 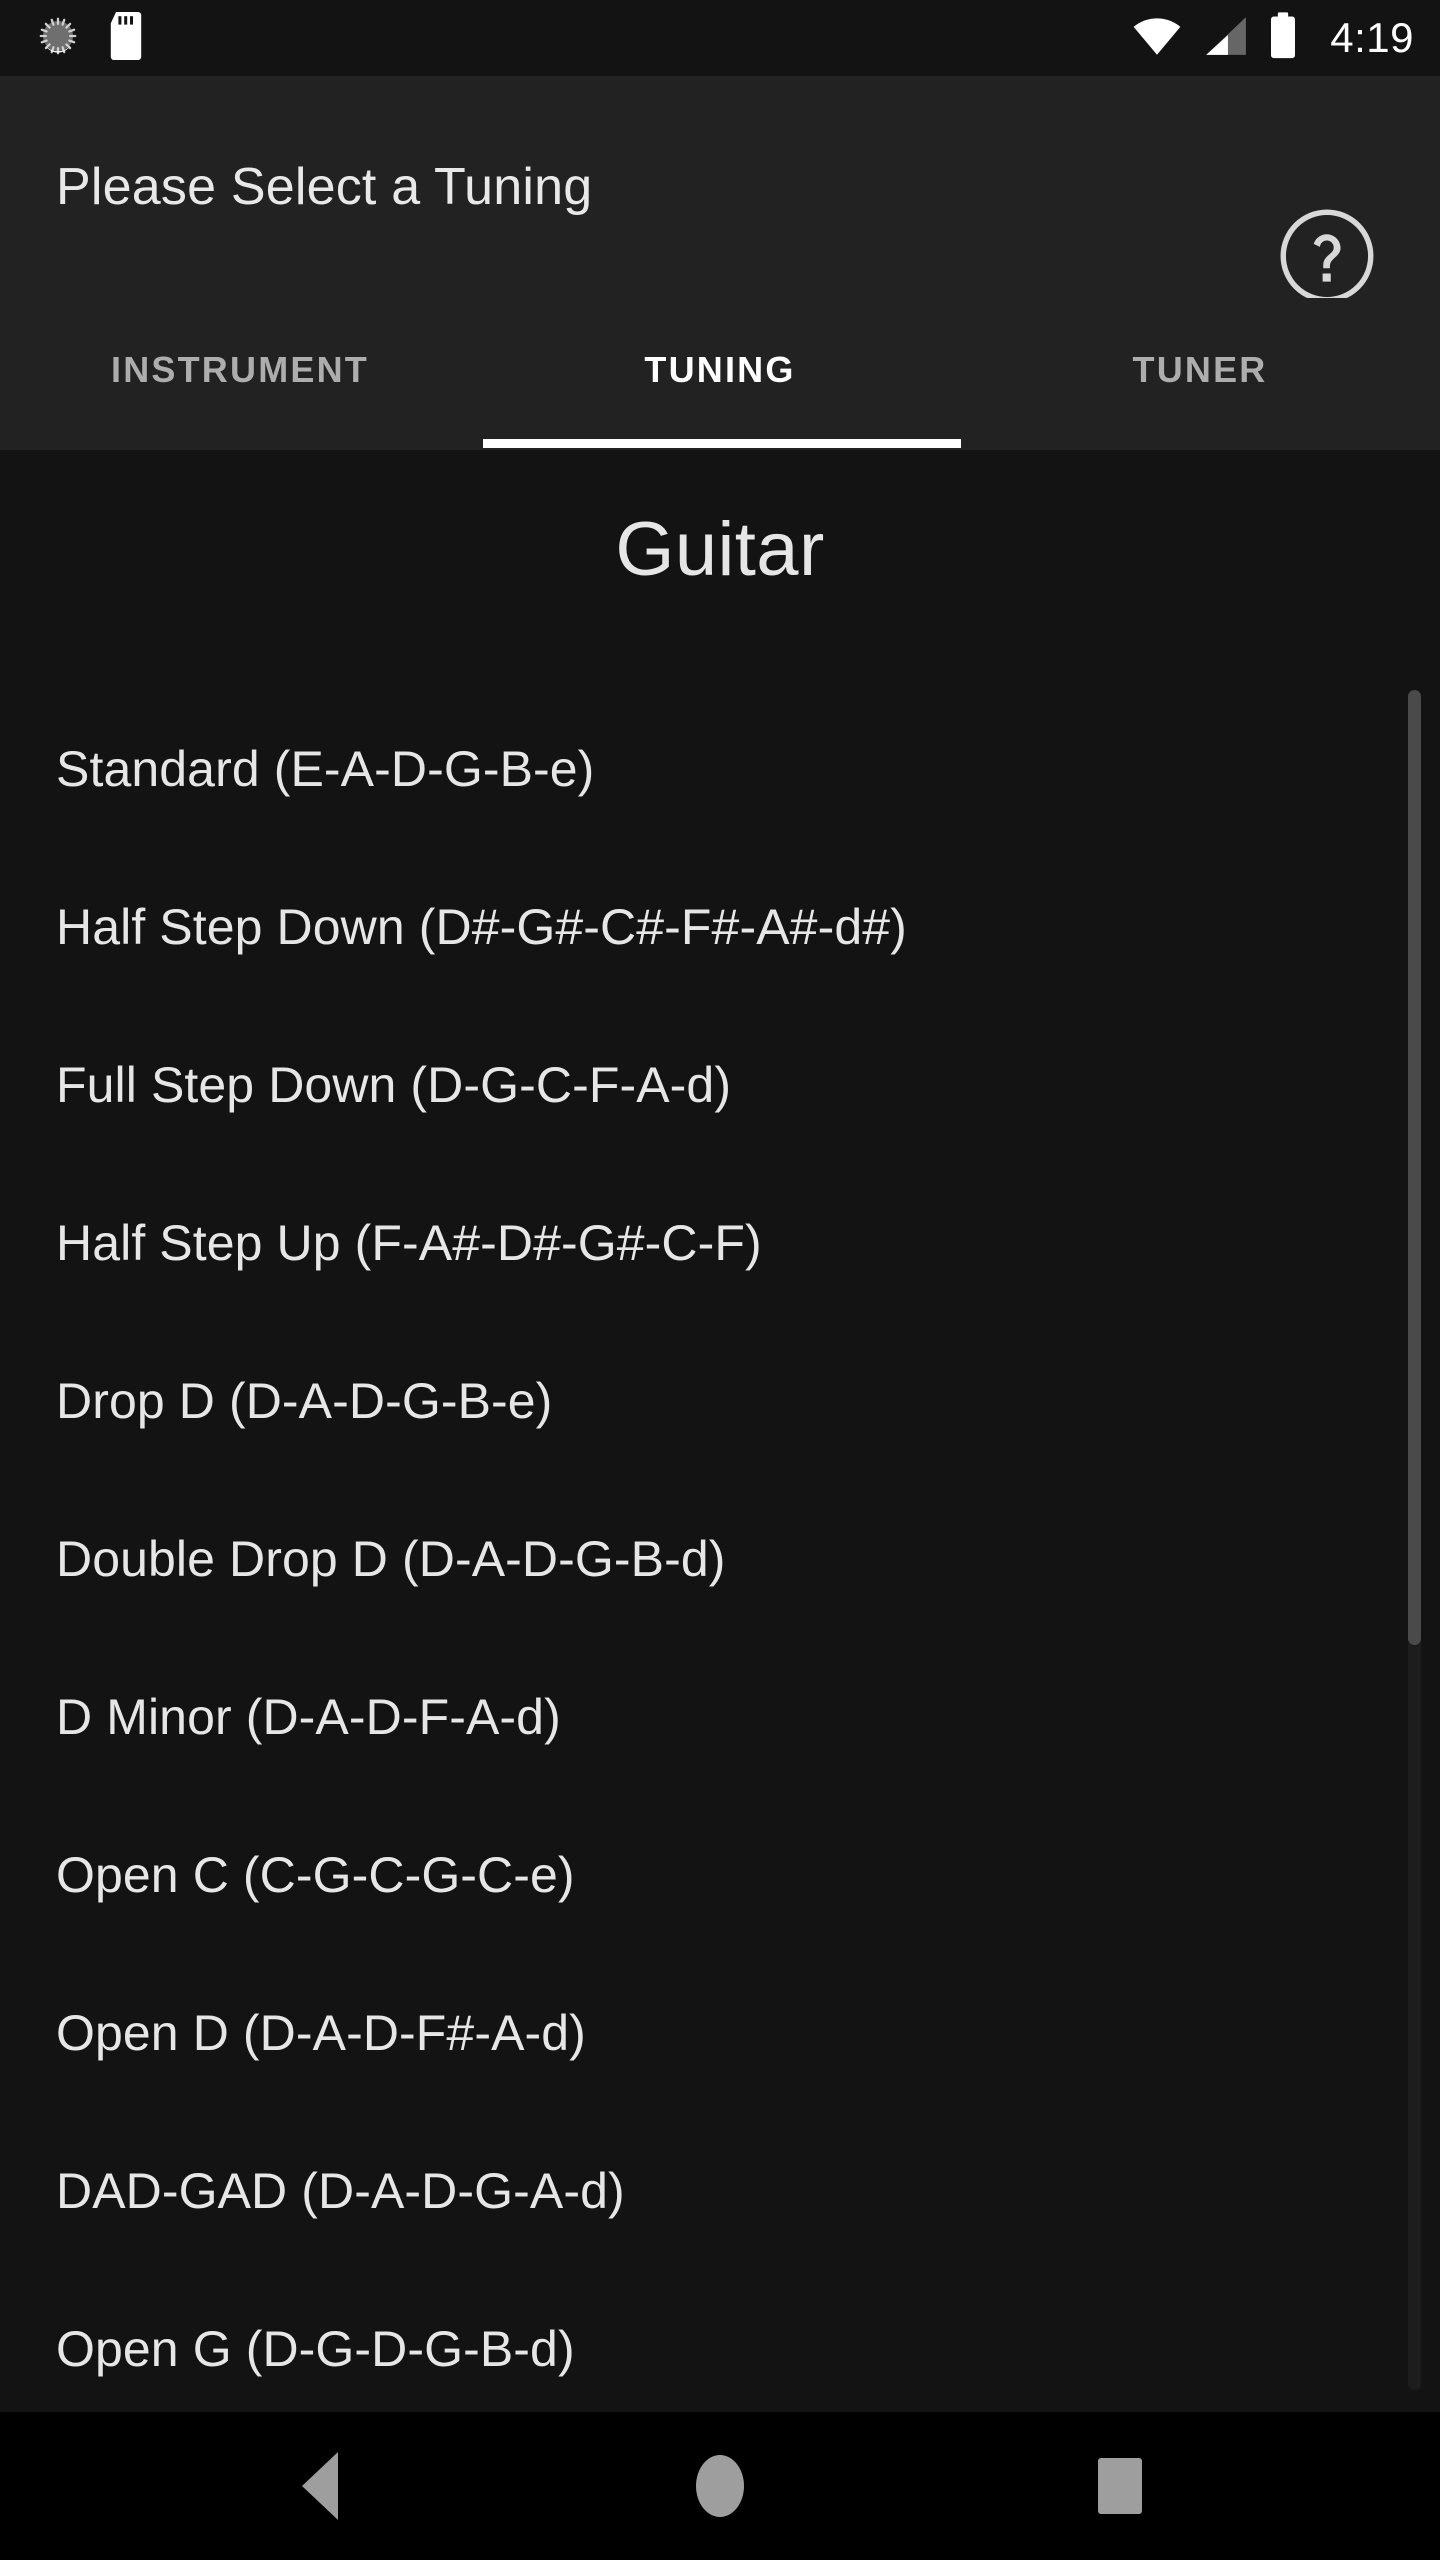 What do you see at coordinates (720, 1875) in the screenshot?
I see `list-item: Open C (C-G-C-G-C-e)` at bounding box center [720, 1875].